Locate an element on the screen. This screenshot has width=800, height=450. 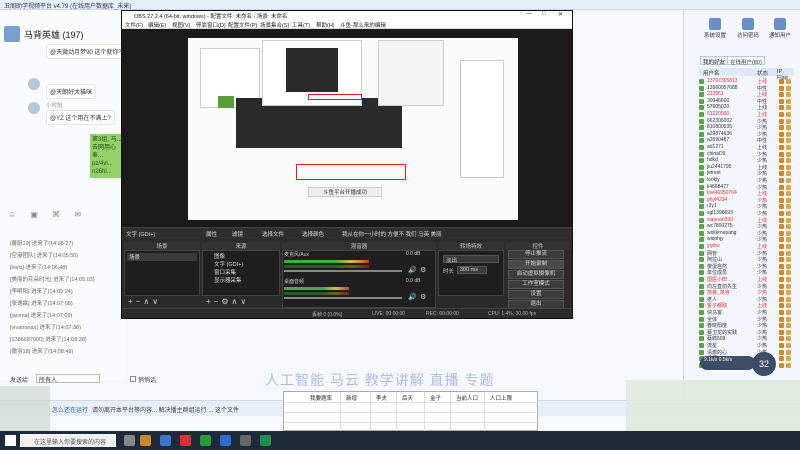
user-row: 春晓阳度 少热 is located at coordinates (746, 325).